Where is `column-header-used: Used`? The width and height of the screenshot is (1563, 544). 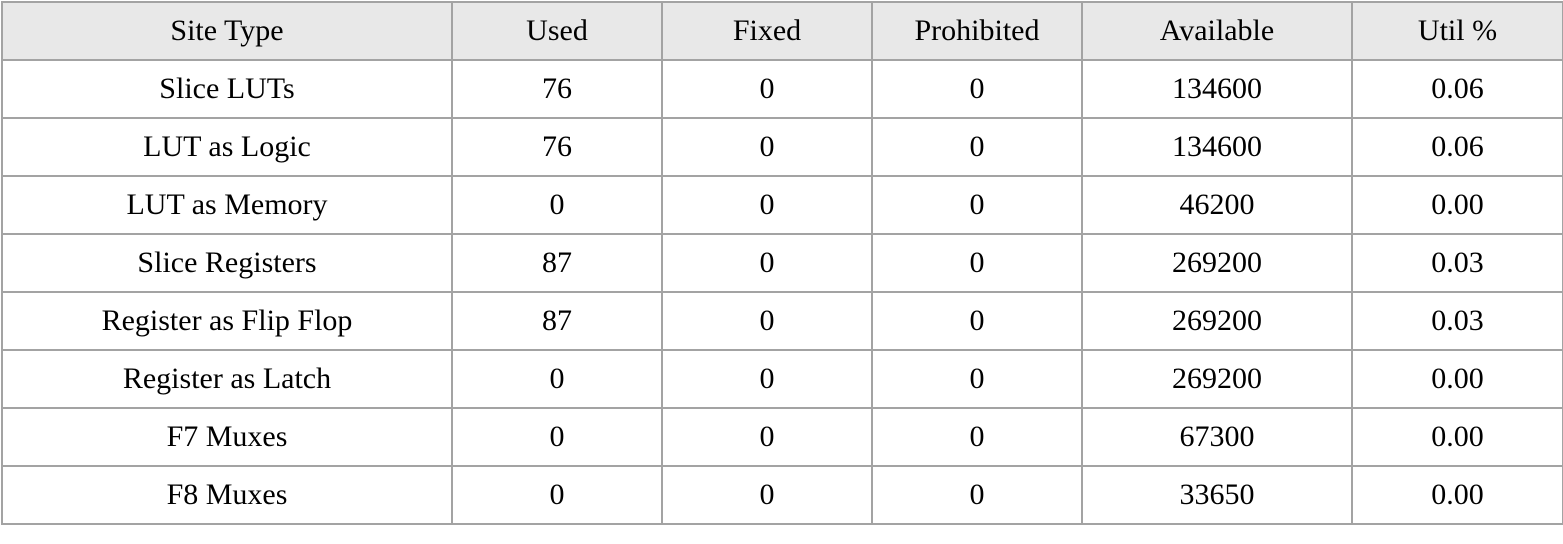 column-header-used: Used is located at coordinates (557, 31).